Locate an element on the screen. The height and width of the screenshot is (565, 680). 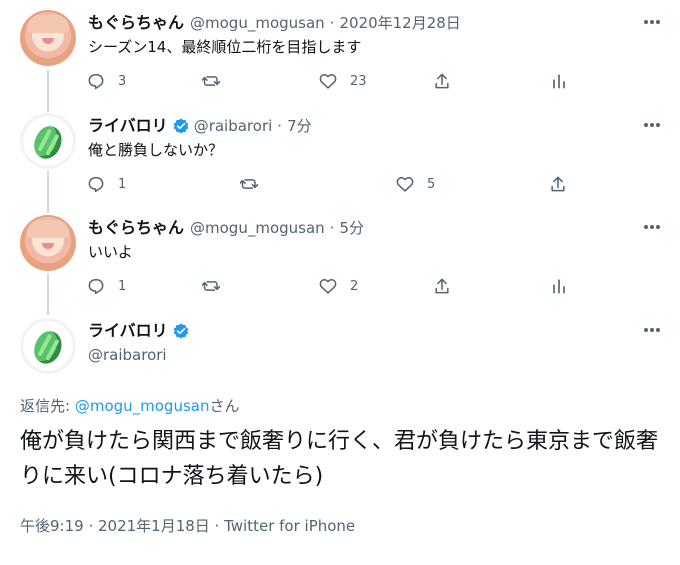
tweet-time: 2020年12月28日 is located at coordinates (399, 23).